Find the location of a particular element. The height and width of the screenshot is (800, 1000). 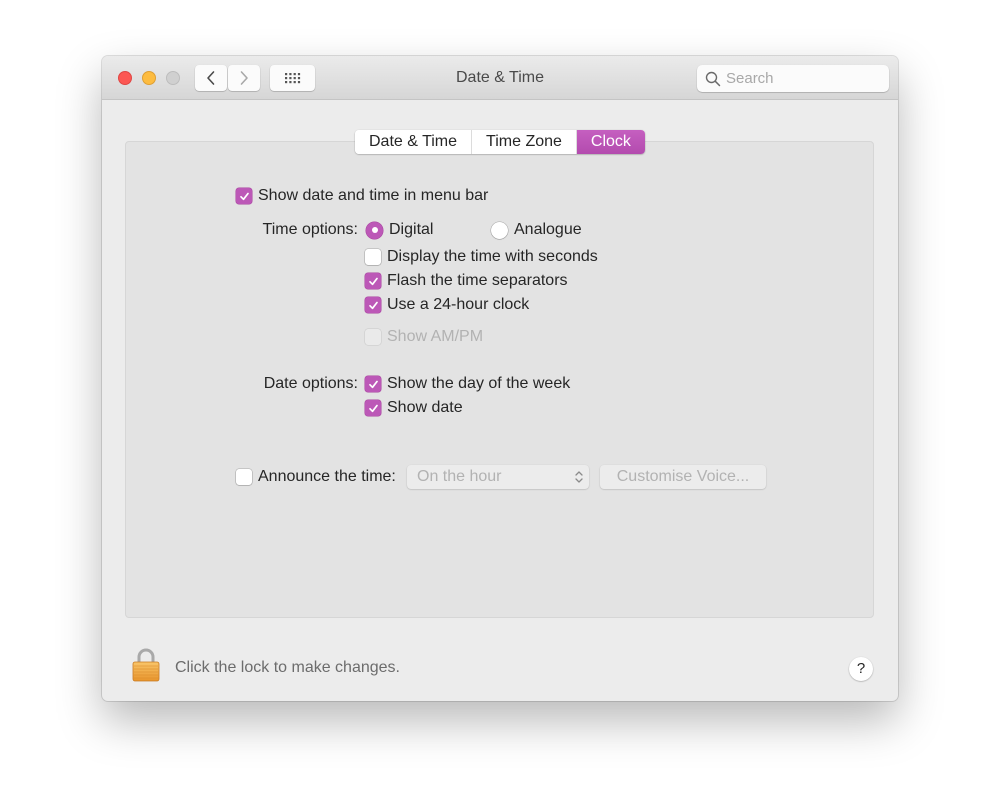

padlock-icon is located at coordinates (146, 665).